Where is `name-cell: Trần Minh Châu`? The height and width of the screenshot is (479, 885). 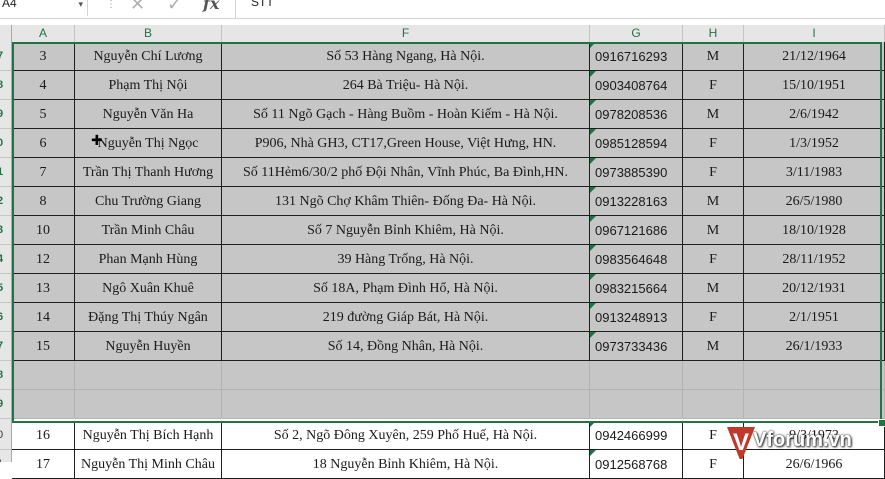 name-cell: Trần Minh Châu is located at coordinates (148, 230).